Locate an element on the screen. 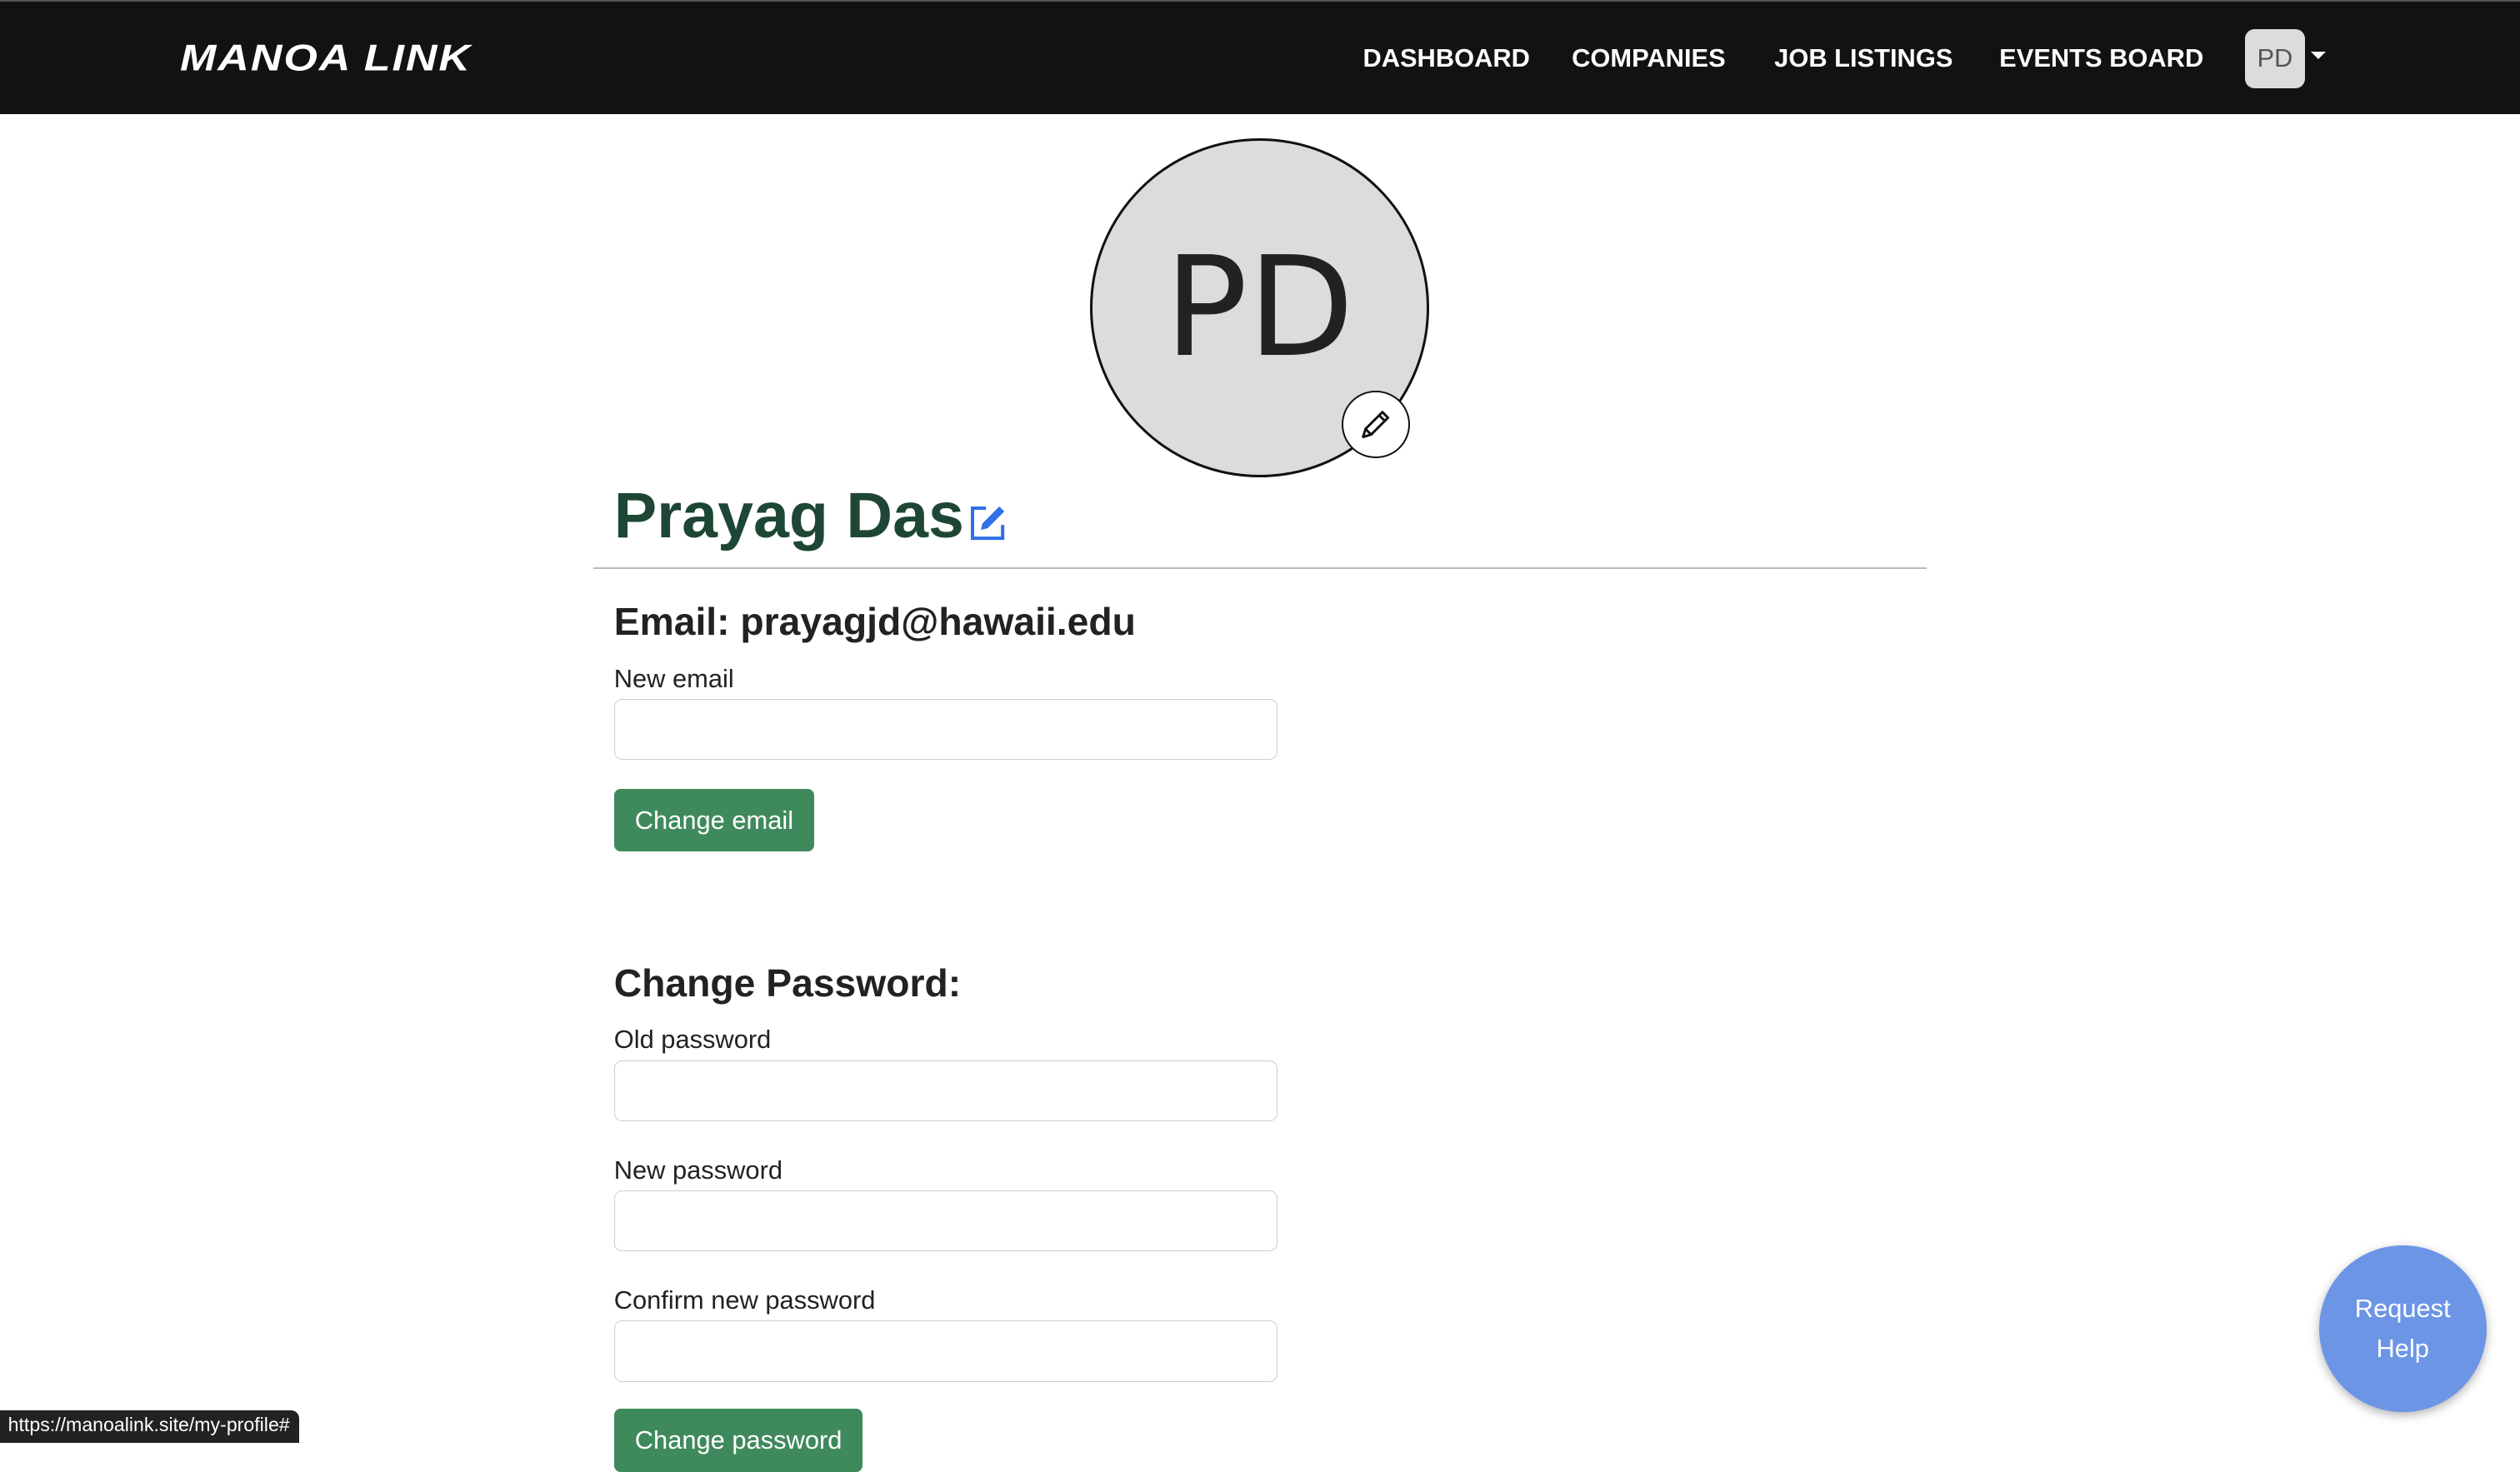  status-bar-url: https://manoalink.site/my-profile# is located at coordinates (150, 1426).